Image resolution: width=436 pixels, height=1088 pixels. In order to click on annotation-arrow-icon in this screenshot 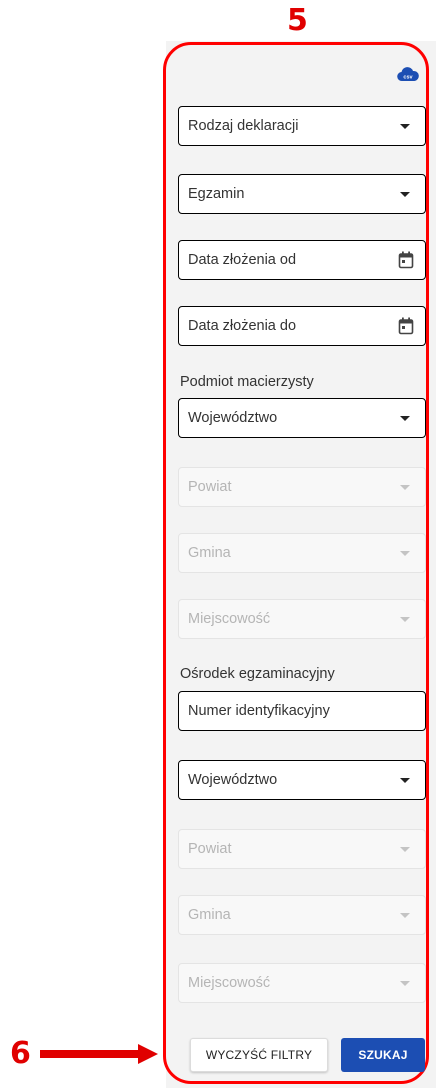, I will do `click(99, 1054)`.